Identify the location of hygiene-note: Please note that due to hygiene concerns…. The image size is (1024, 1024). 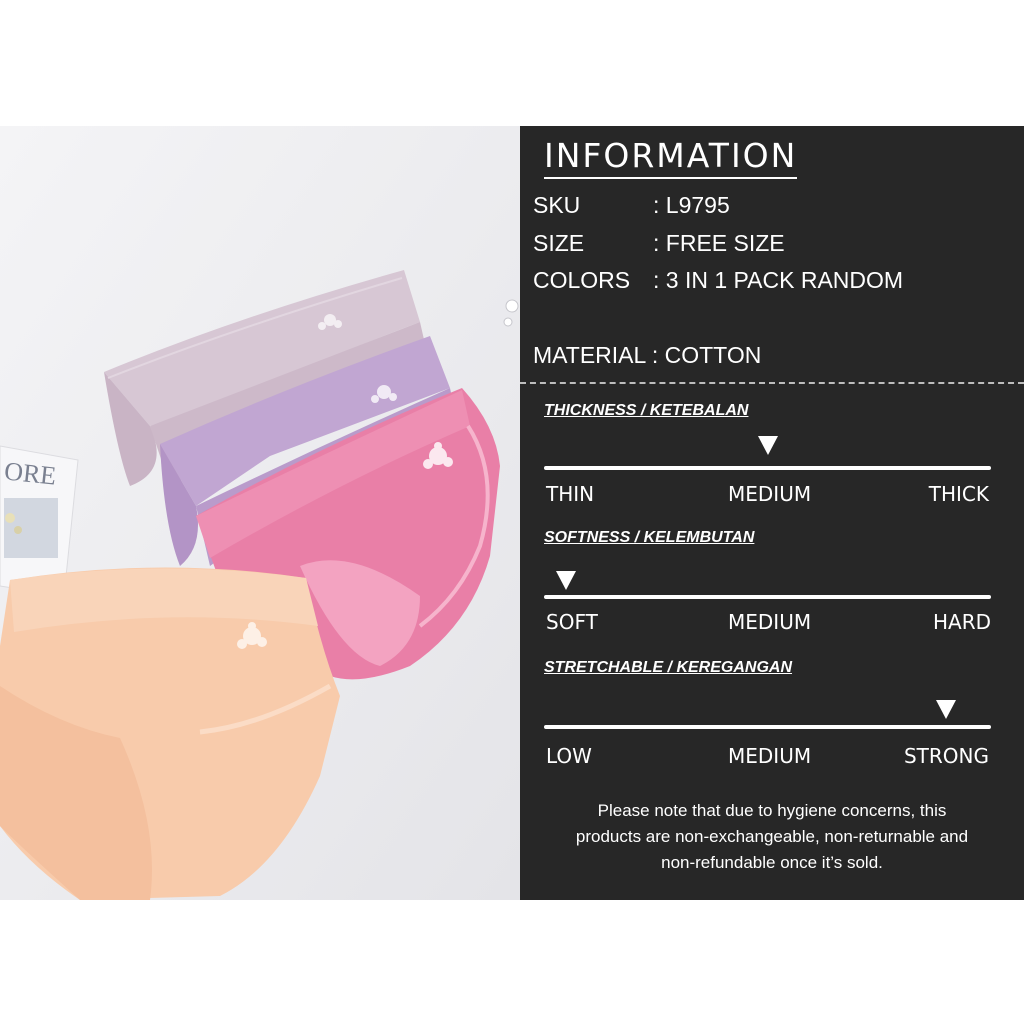
(772, 837).